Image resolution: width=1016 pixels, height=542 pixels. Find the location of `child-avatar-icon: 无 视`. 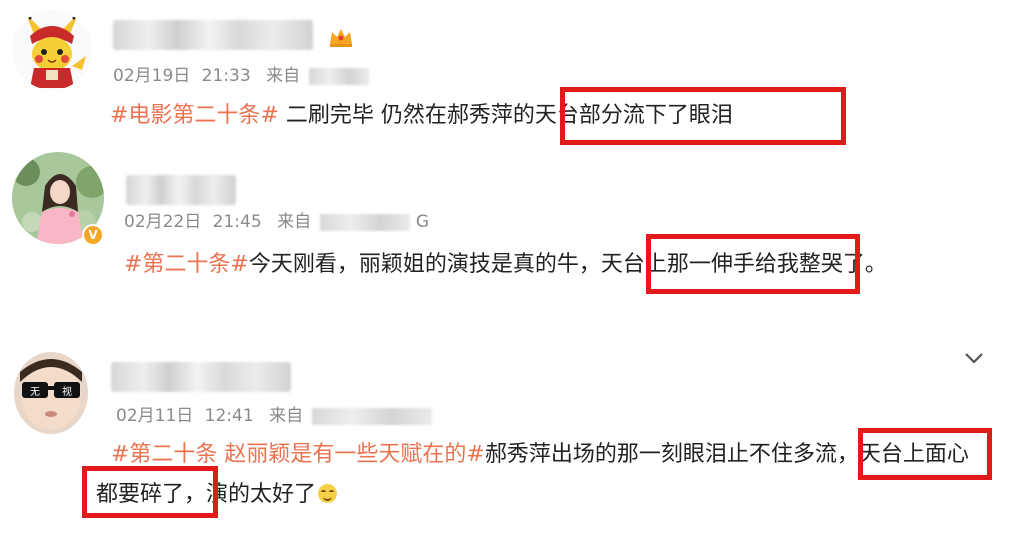

child-avatar-icon: 无 视 is located at coordinates (51, 393).